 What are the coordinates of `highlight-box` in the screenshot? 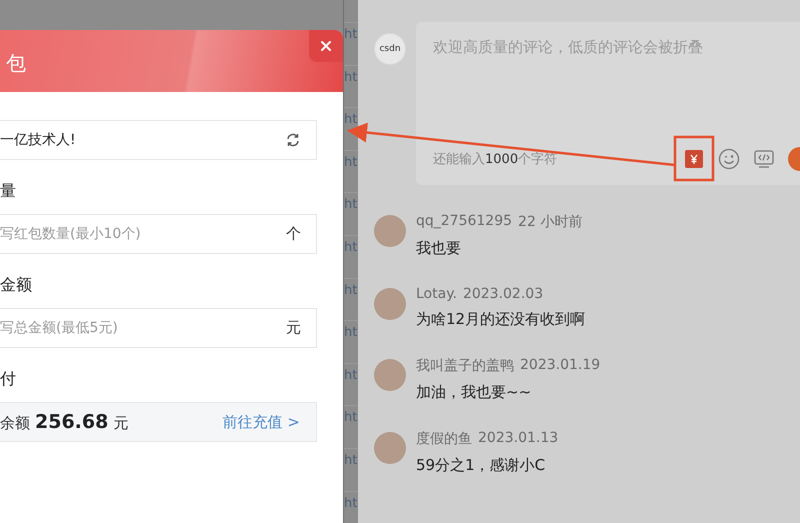 It's located at (694, 159).